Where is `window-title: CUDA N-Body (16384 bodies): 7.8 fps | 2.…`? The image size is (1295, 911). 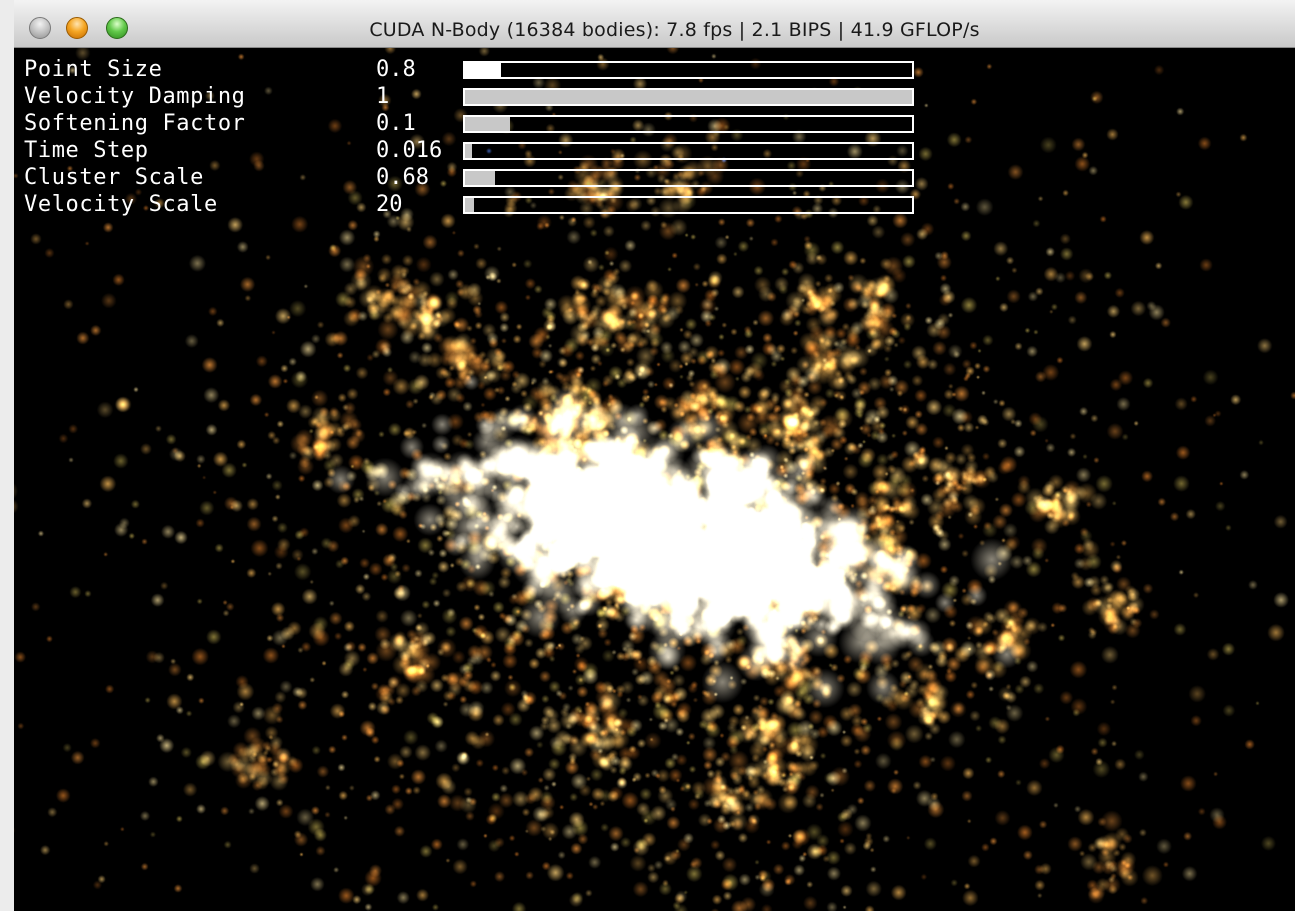 window-title: CUDA N-Body (16384 bodies): 7.8 fps | 2.… is located at coordinates (674, 30).